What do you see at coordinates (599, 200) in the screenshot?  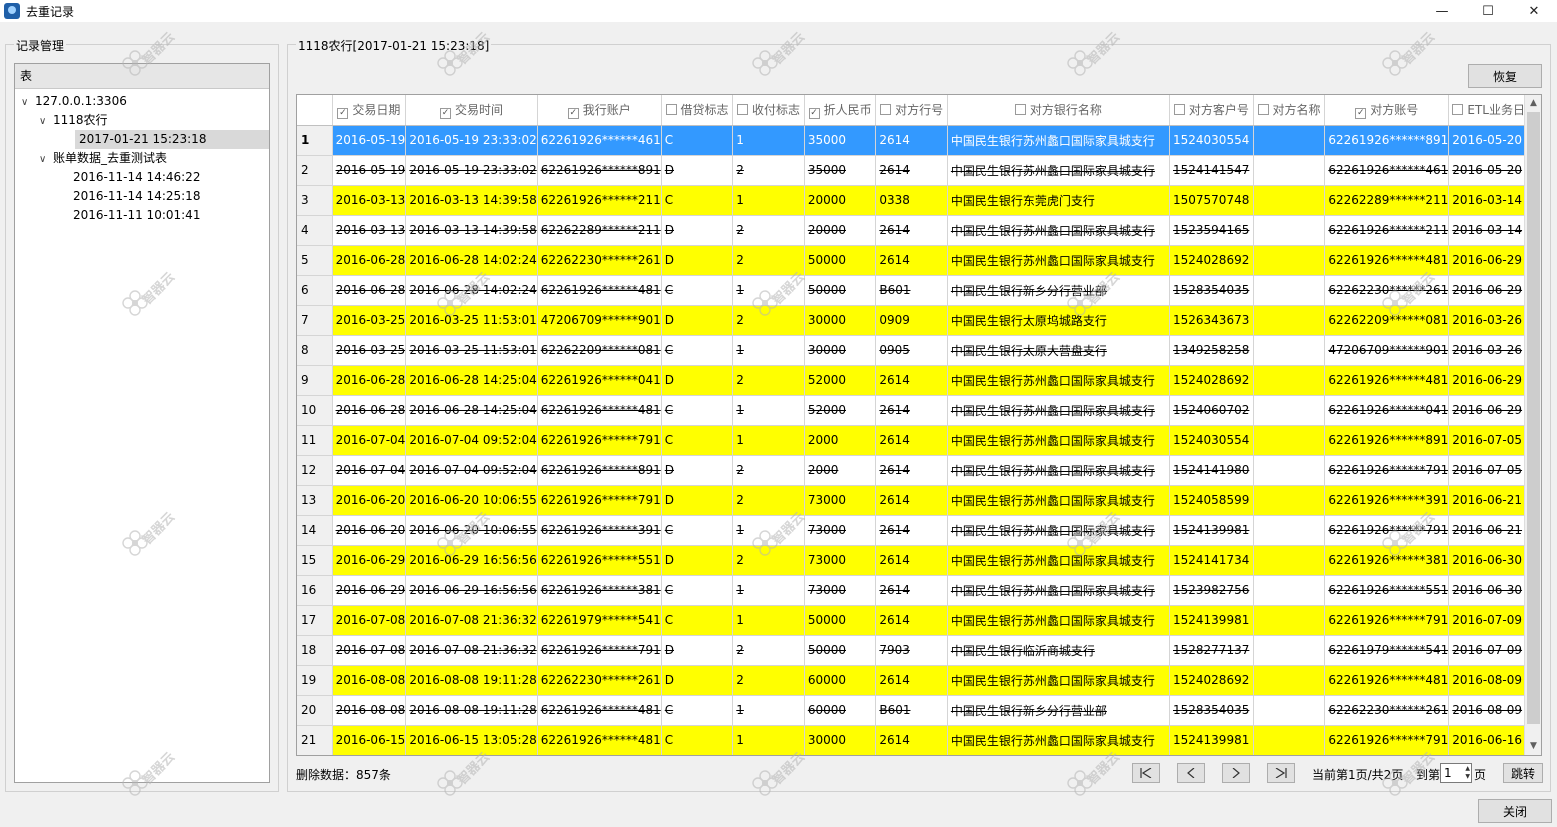 I see `table-cell: 62261926******211` at bounding box center [599, 200].